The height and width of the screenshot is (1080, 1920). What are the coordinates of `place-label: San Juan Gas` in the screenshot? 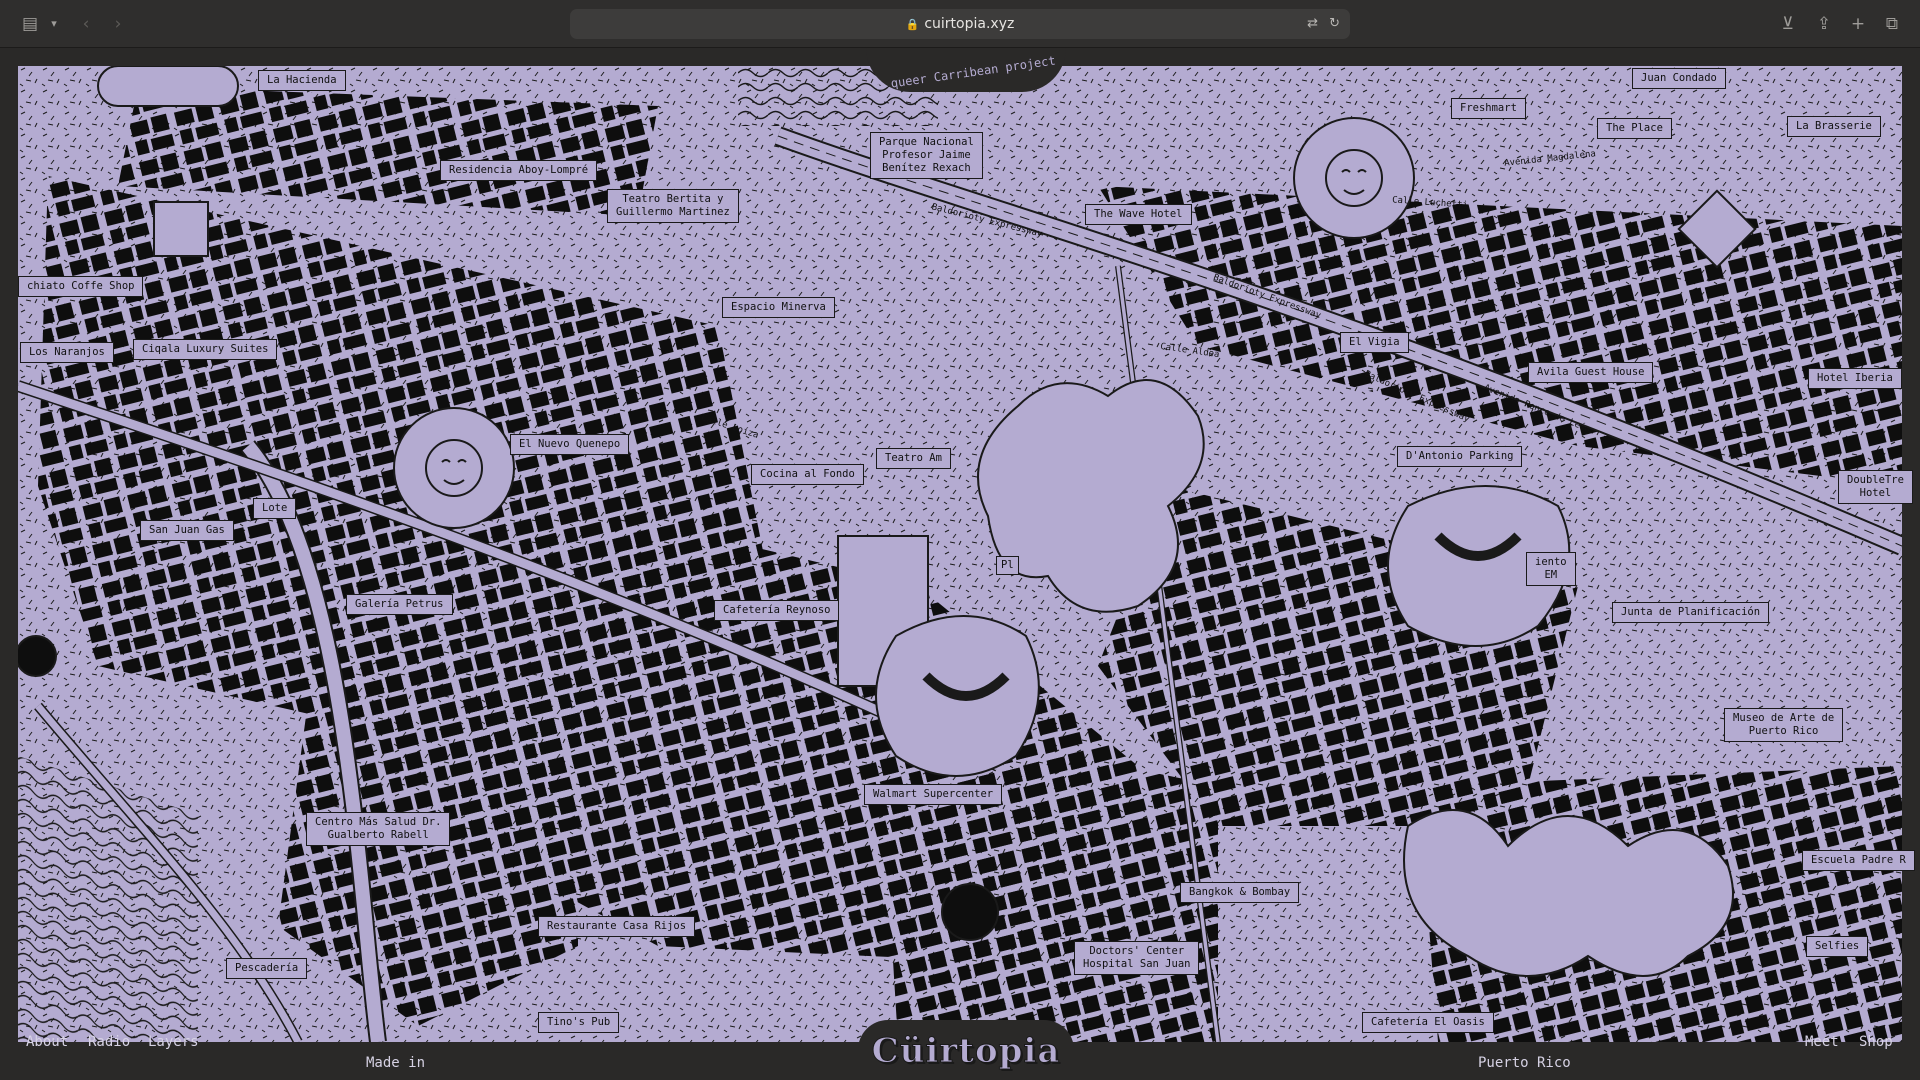 It's located at (187, 530).